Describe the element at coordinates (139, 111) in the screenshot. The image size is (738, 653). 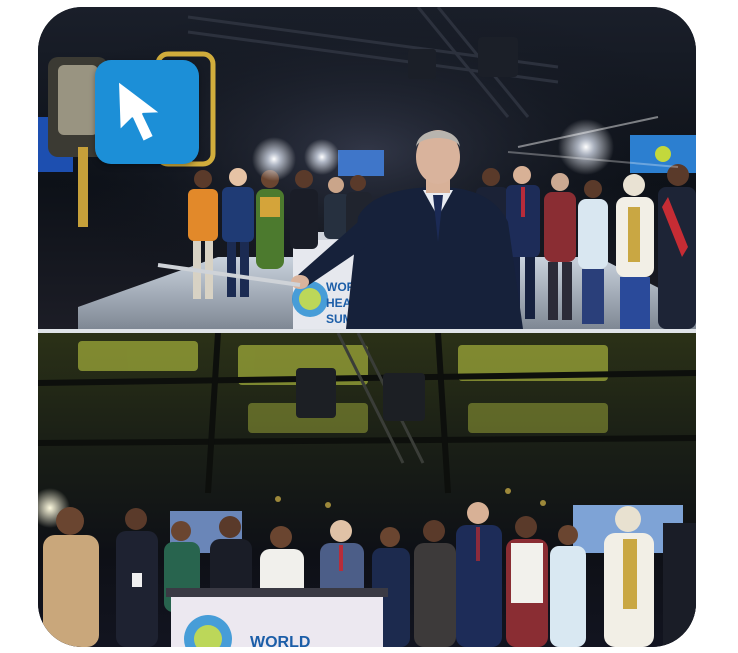
I see `mouse-pointer-icon` at that location.